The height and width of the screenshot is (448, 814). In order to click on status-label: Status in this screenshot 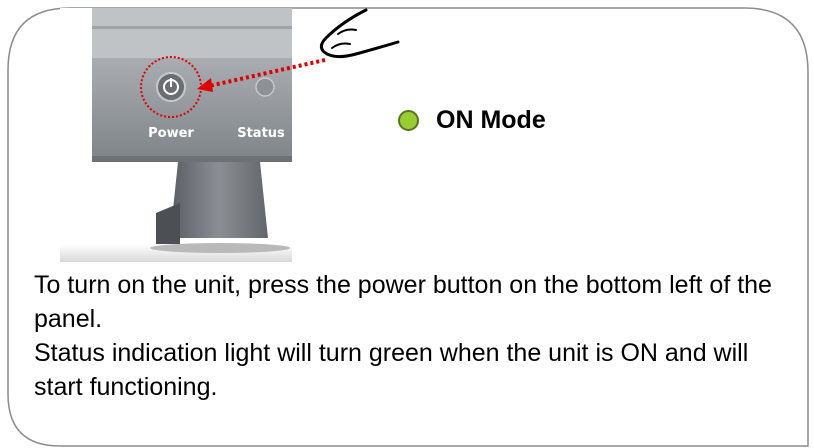, I will do `click(261, 133)`.